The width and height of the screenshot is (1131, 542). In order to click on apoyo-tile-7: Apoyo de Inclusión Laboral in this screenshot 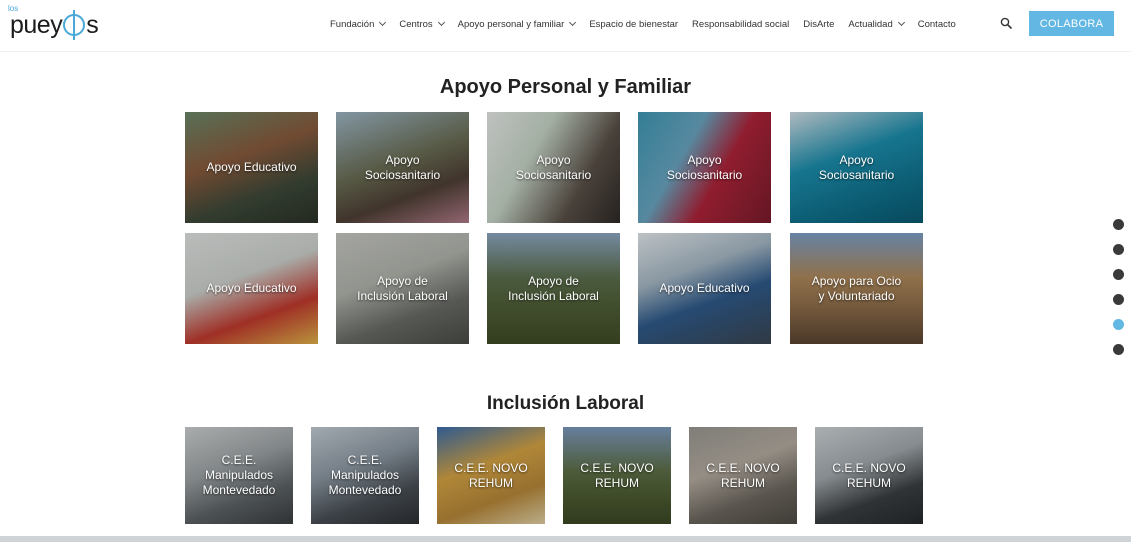, I will do `click(553, 288)`.